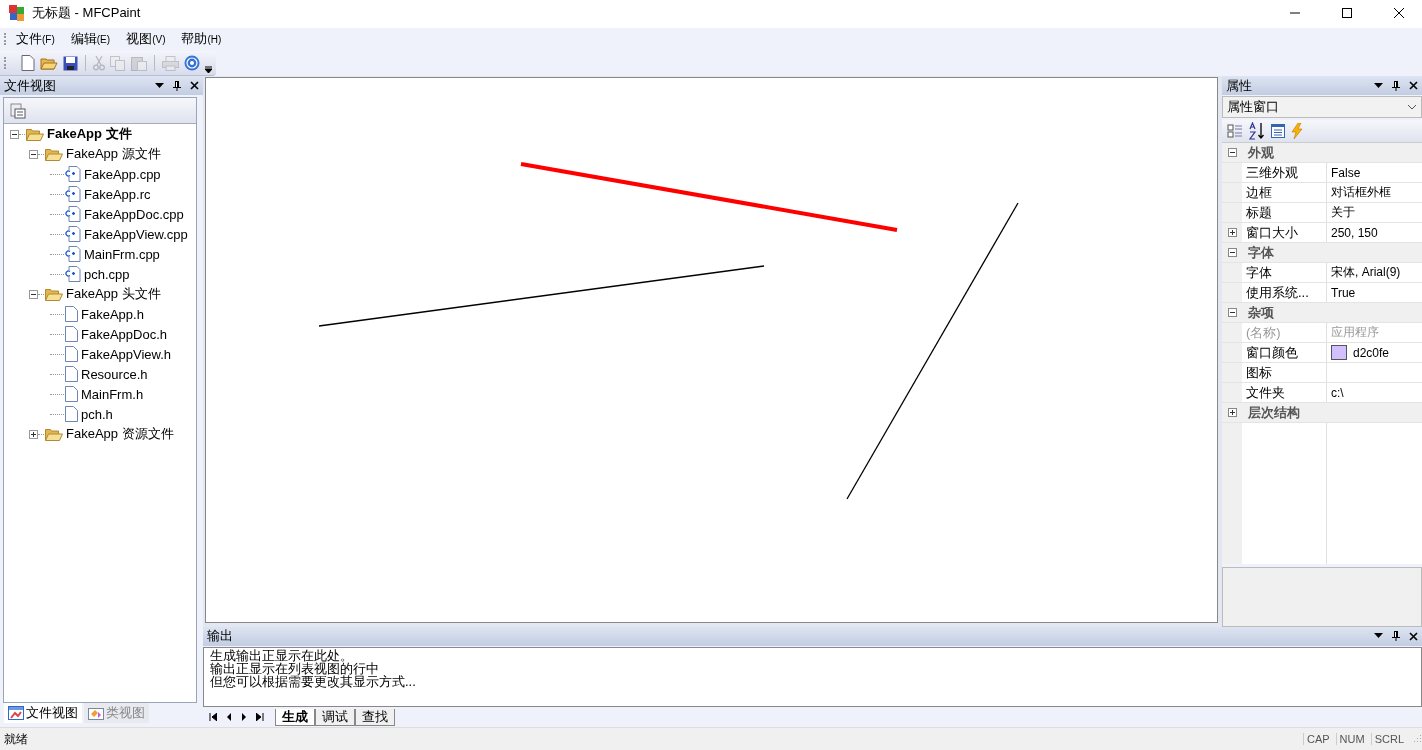  Describe the element at coordinates (124, 334) in the screenshot. I see `tree-item: FakeAppDoc.h` at that location.